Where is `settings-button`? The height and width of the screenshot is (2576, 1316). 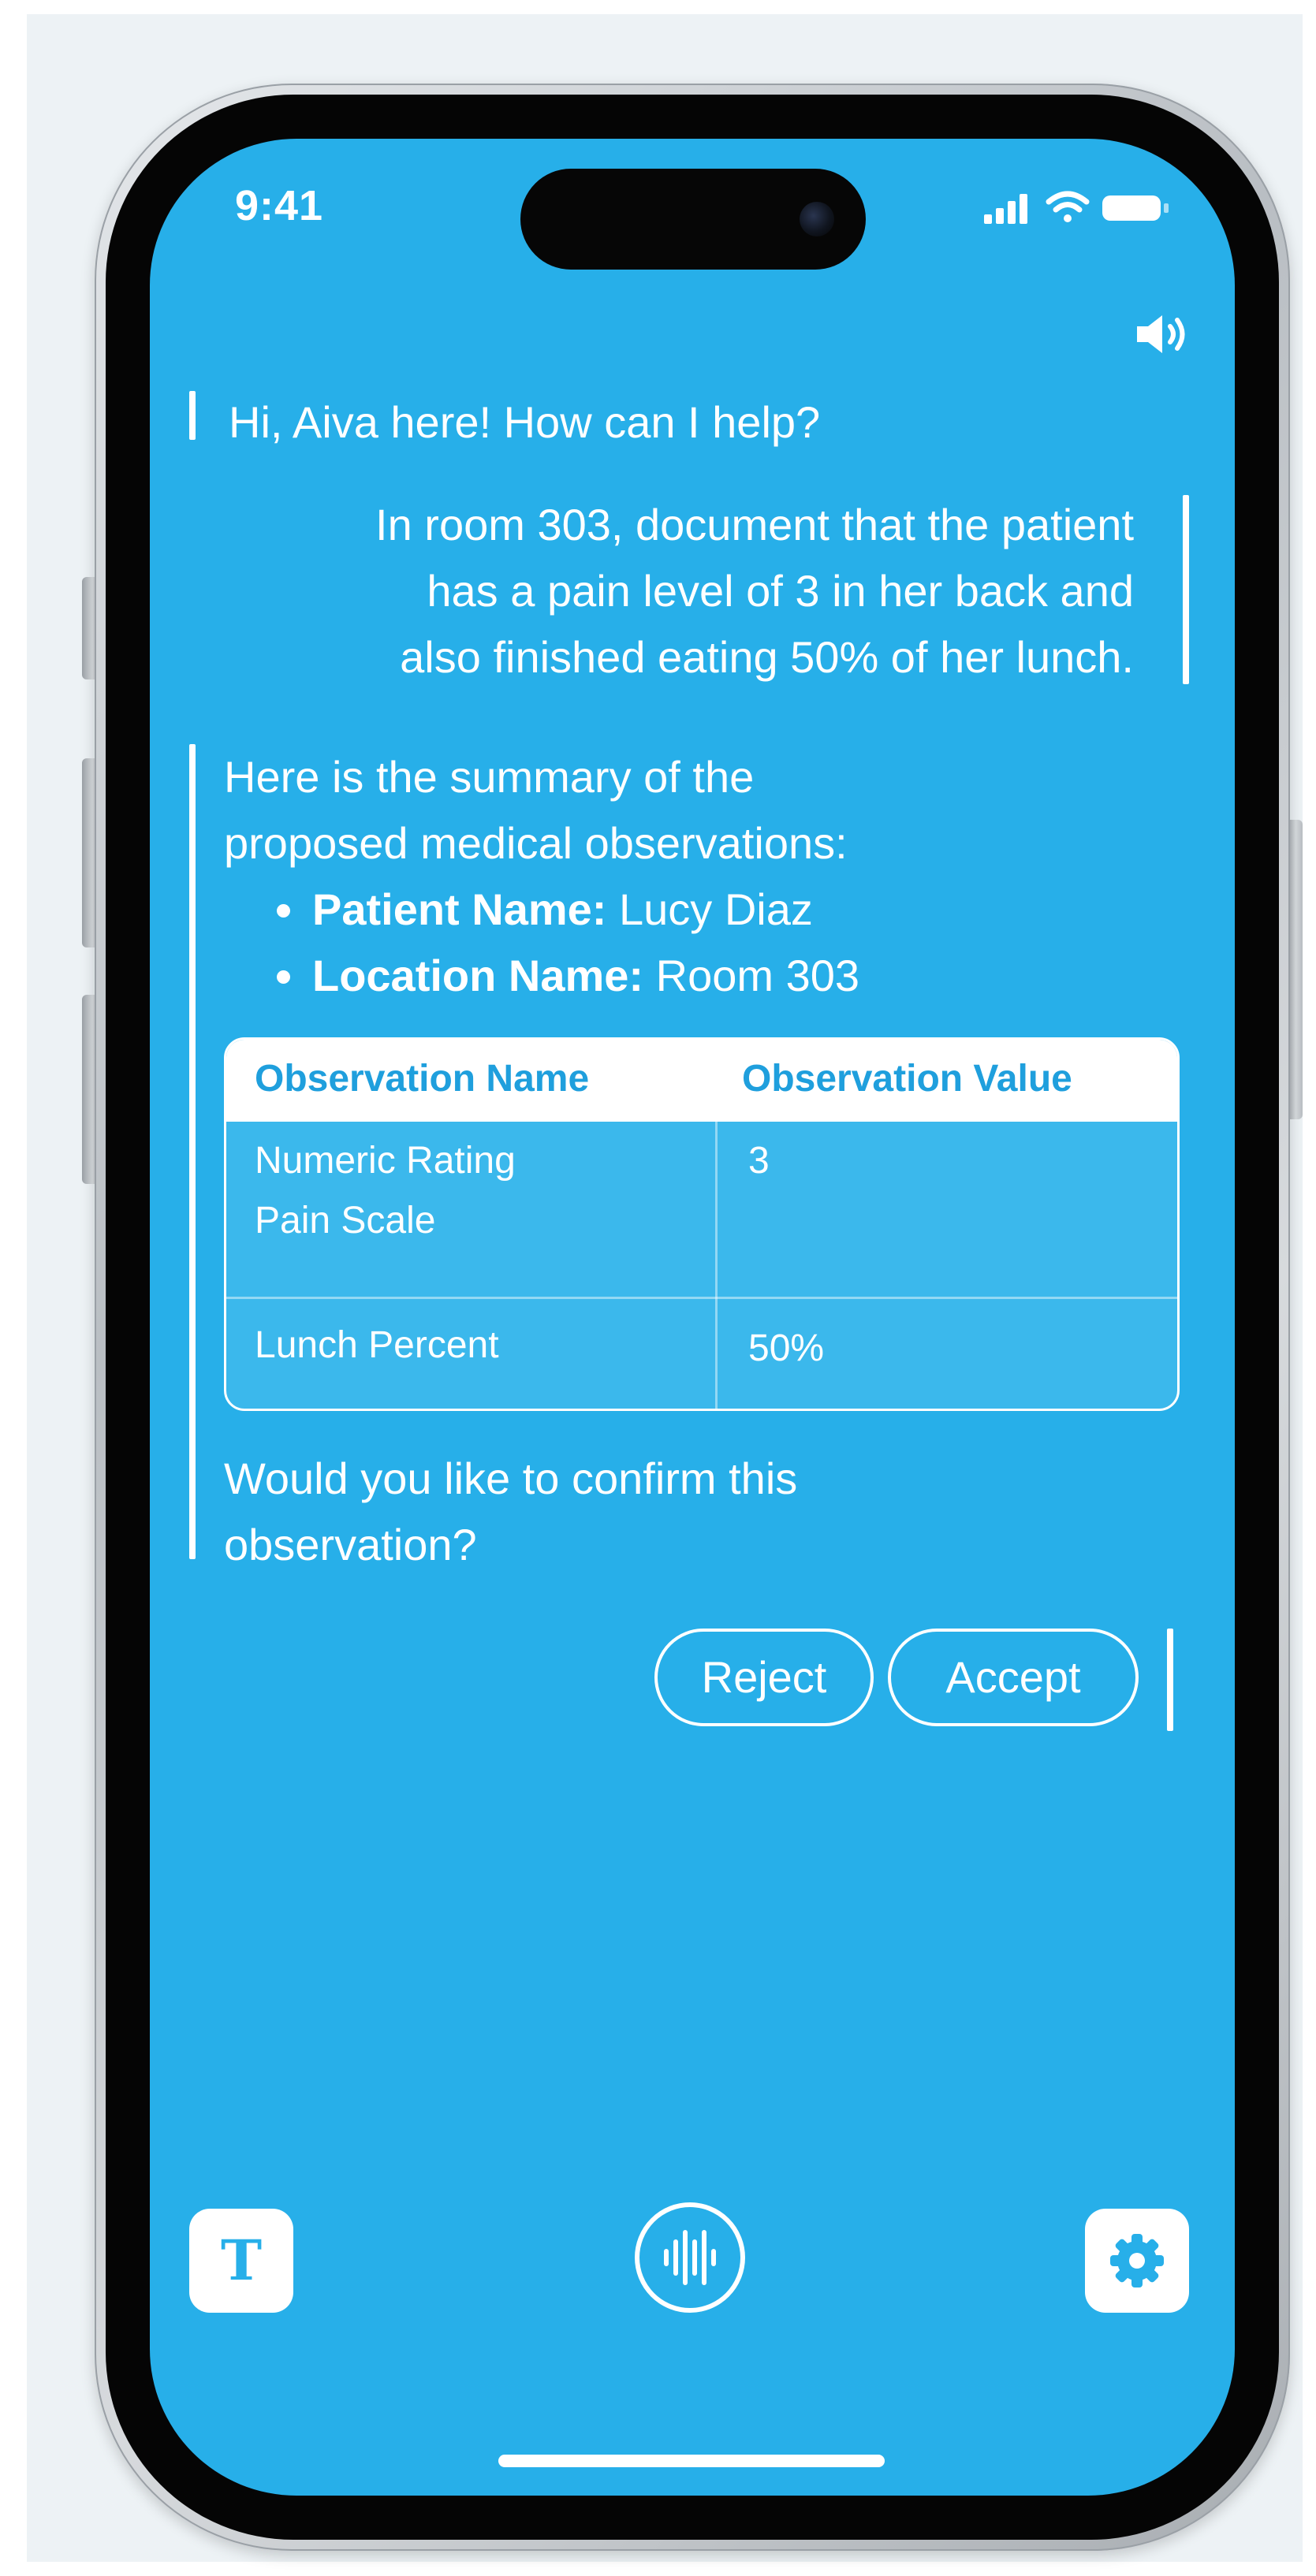 settings-button is located at coordinates (1137, 2261).